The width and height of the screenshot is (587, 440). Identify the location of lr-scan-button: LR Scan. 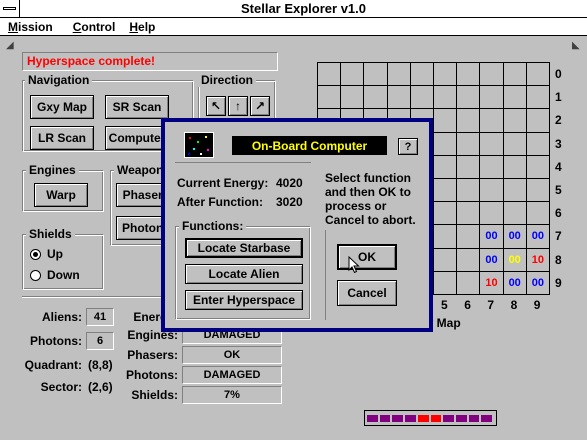
(62, 138).